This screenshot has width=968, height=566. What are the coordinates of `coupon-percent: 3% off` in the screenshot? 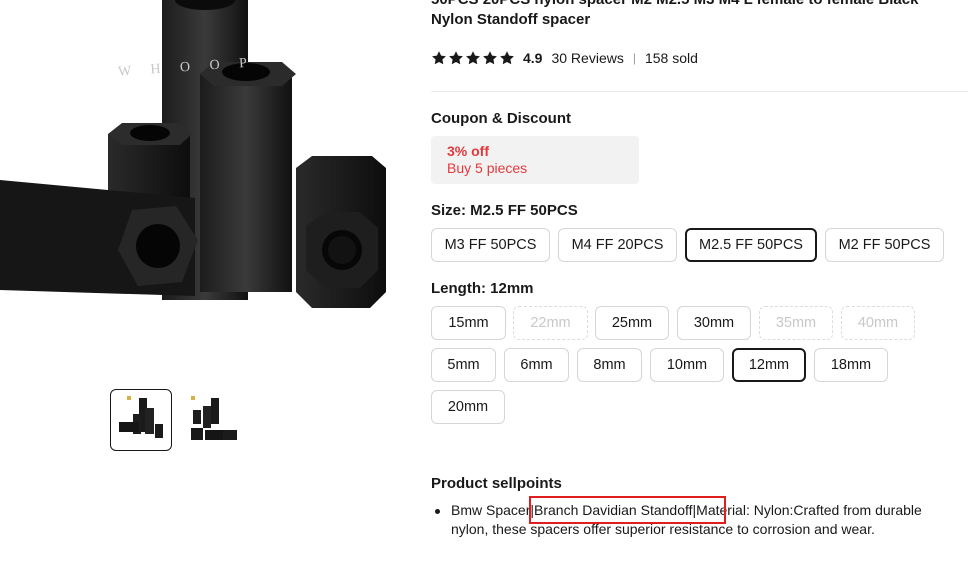 It's located at (468, 151).